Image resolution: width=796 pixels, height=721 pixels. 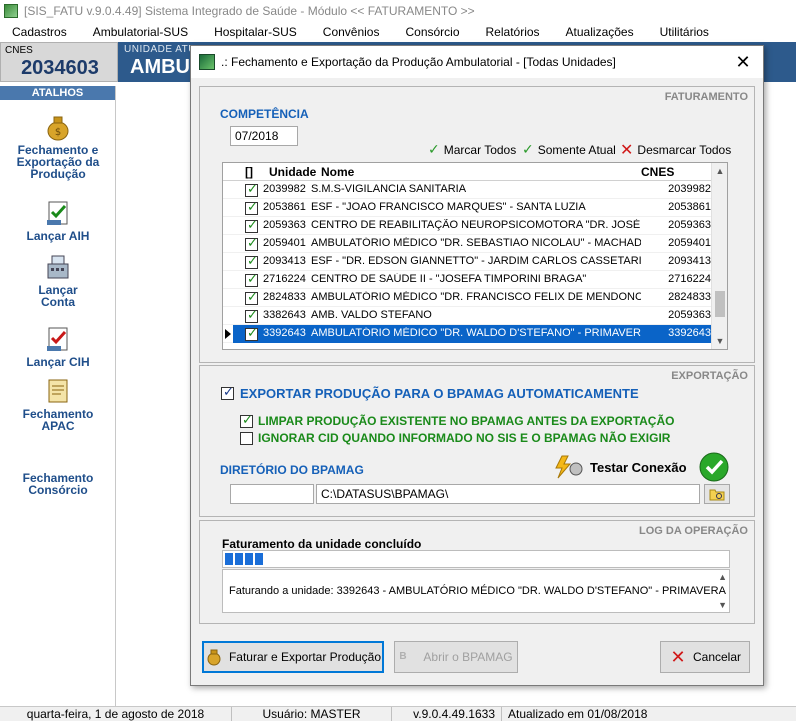 I want to click on clear-production-checkbox: ✓, so click(x=246, y=420).